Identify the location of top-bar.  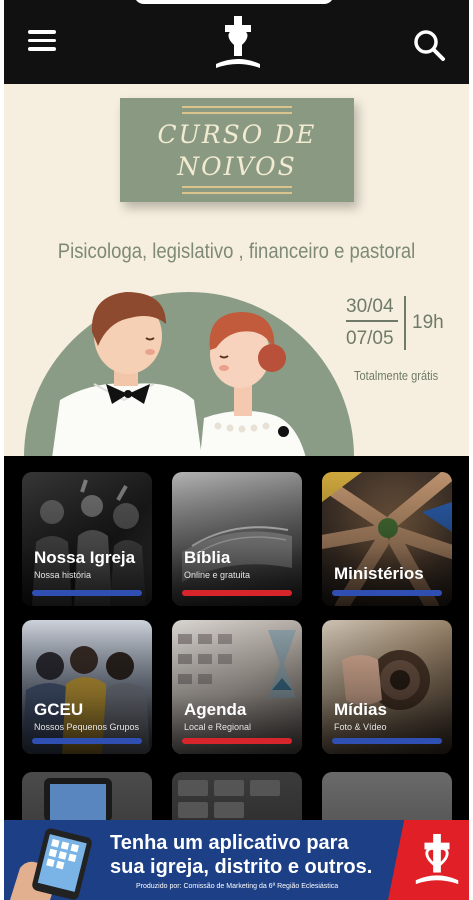
(236, 42).